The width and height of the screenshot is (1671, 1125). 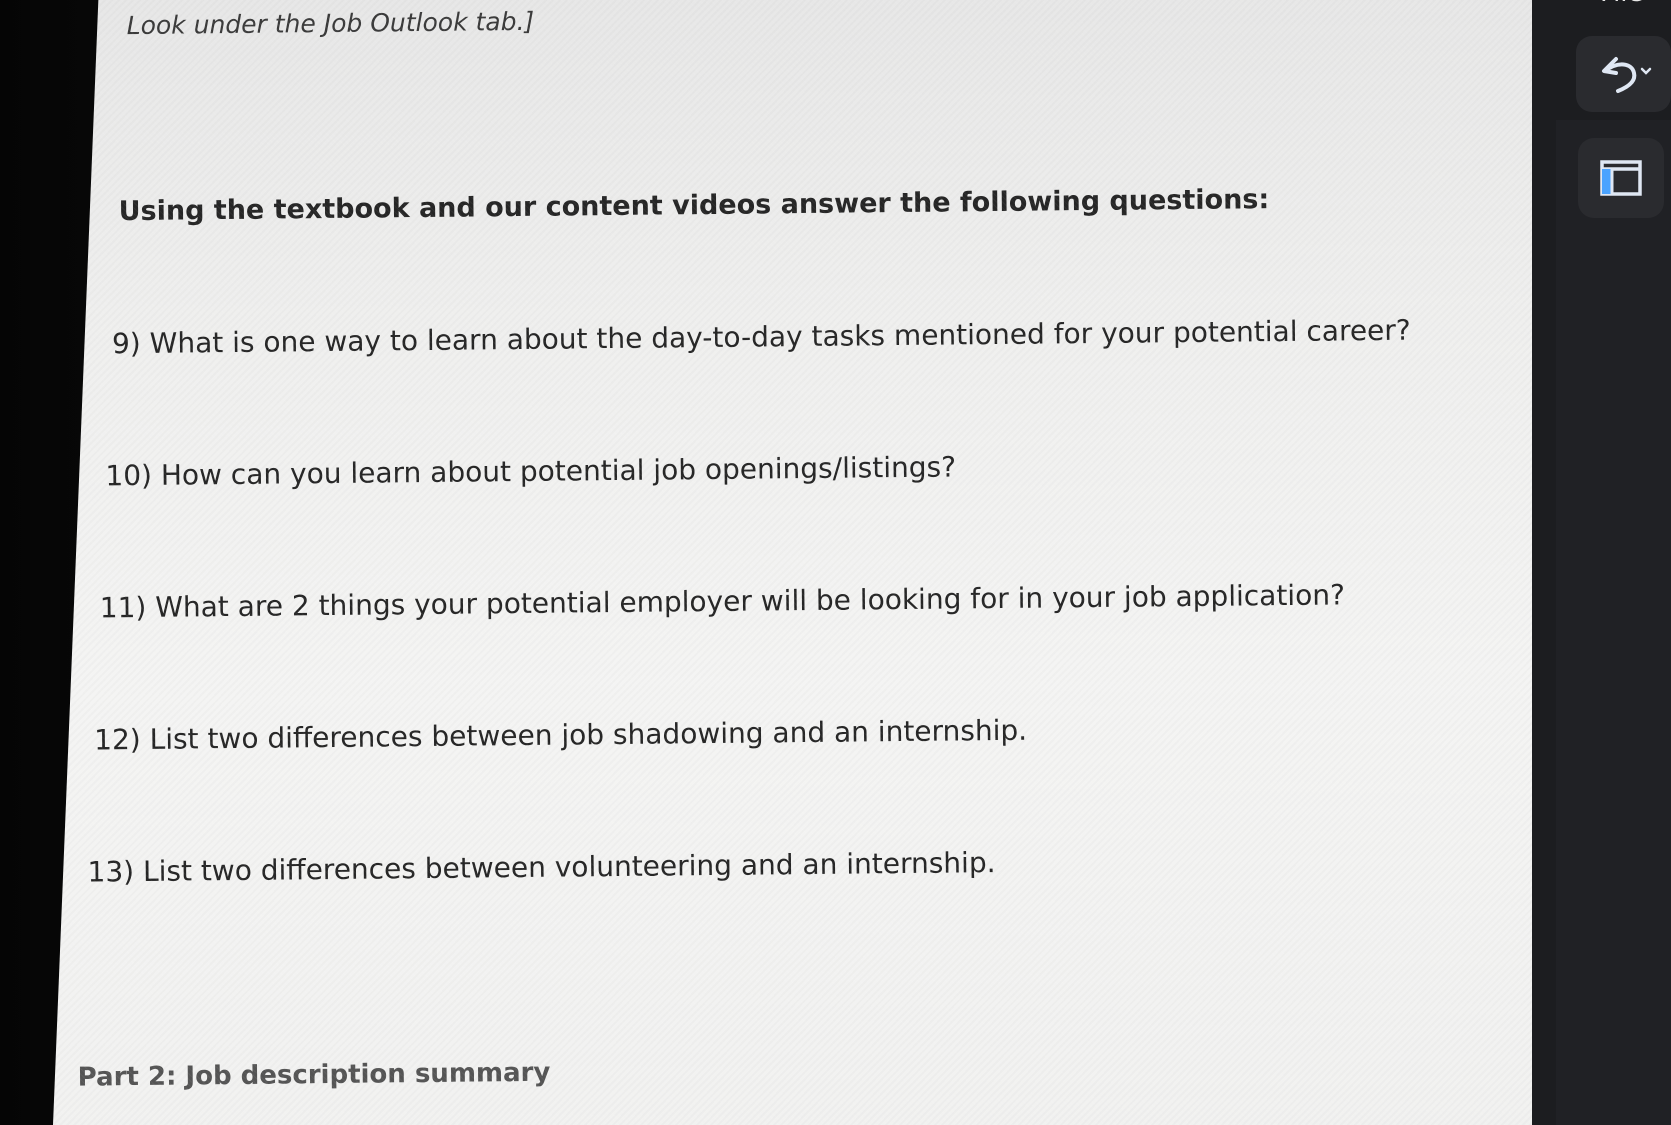 What do you see at coordinates (314, 1075) in the screenshot?
I see `part-2-heading: Part 2: Job description summary` at bounding box center [314, 1075].